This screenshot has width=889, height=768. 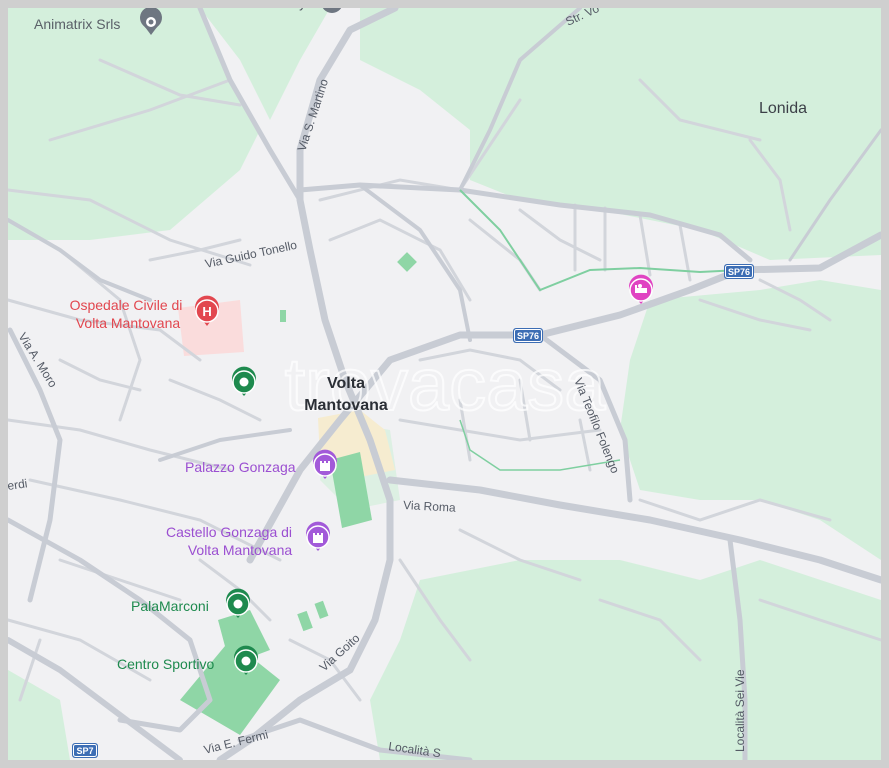 What do you see at coordinates (165, 664) in the screenshot?
I see `place-label-centro-sportivo: Centro Sportivo` at bounding box center [165, 664].